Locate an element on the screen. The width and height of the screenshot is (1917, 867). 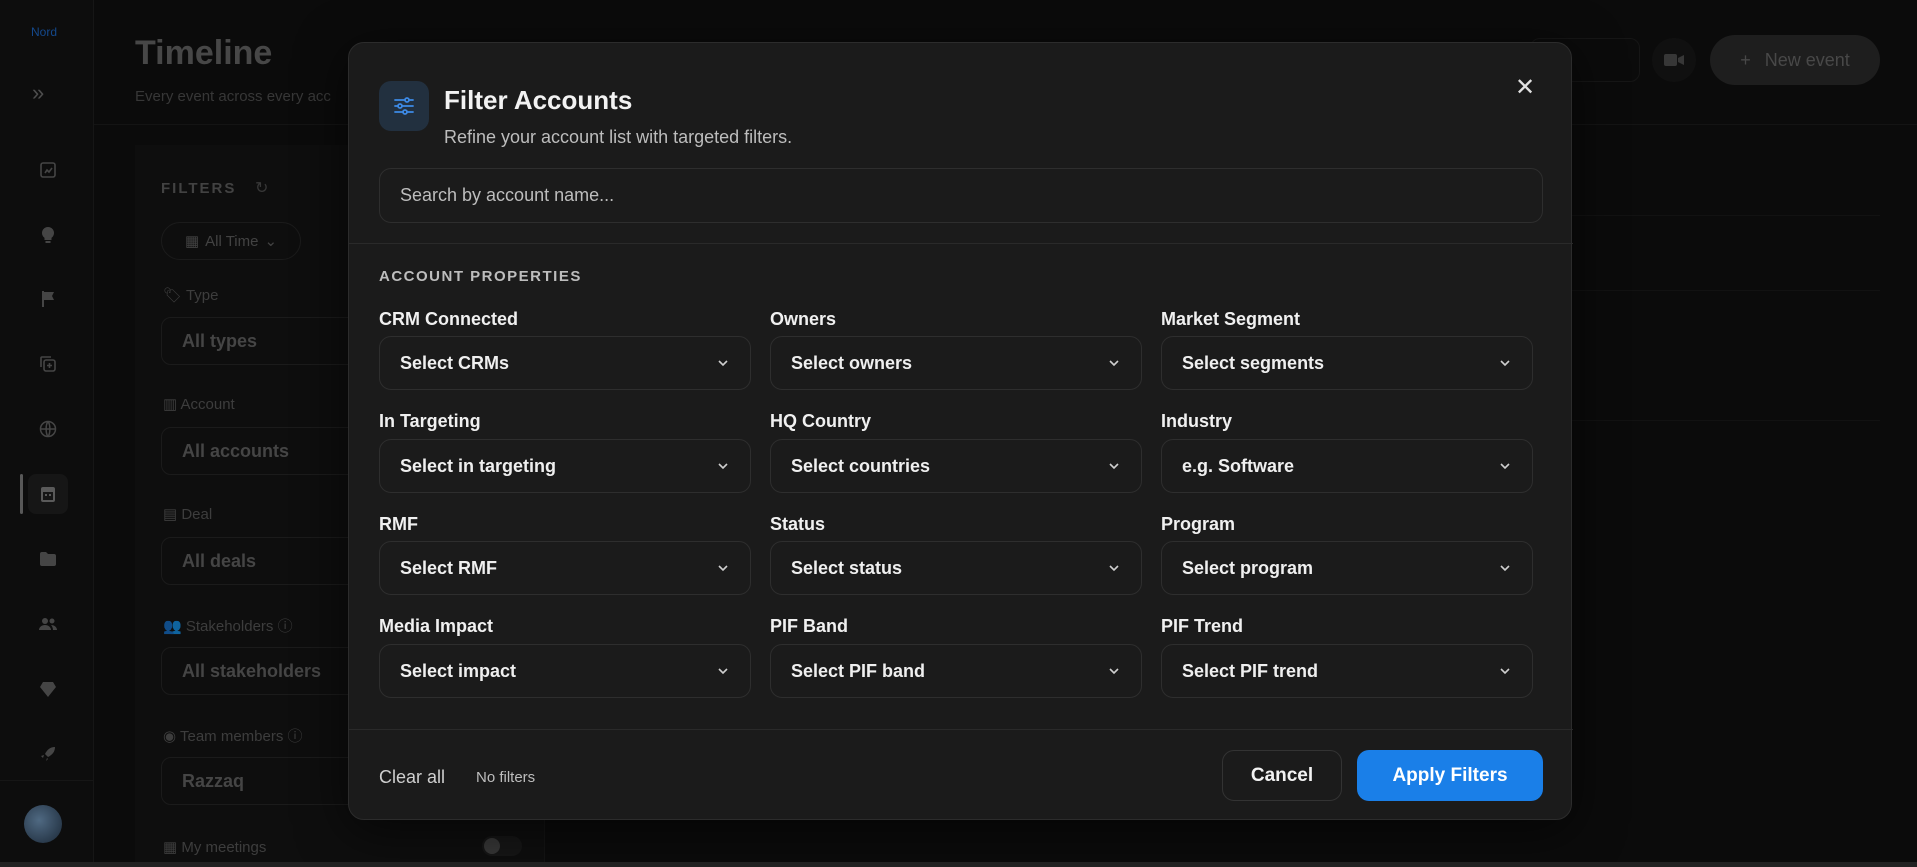
media-impact-select: Select impact is located at coordinates (565, 671).